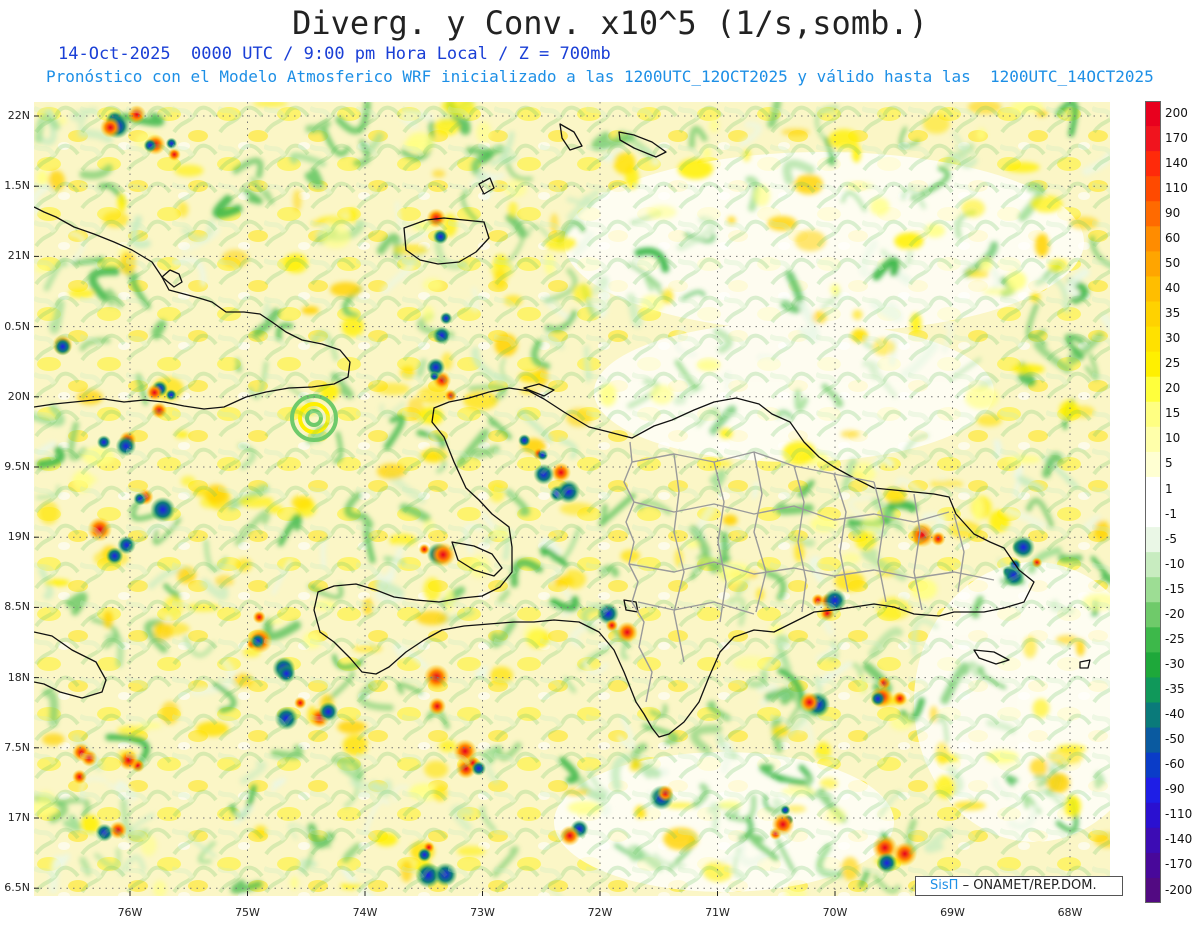  I want to click on lat-label: 20N, so click(18, 396).